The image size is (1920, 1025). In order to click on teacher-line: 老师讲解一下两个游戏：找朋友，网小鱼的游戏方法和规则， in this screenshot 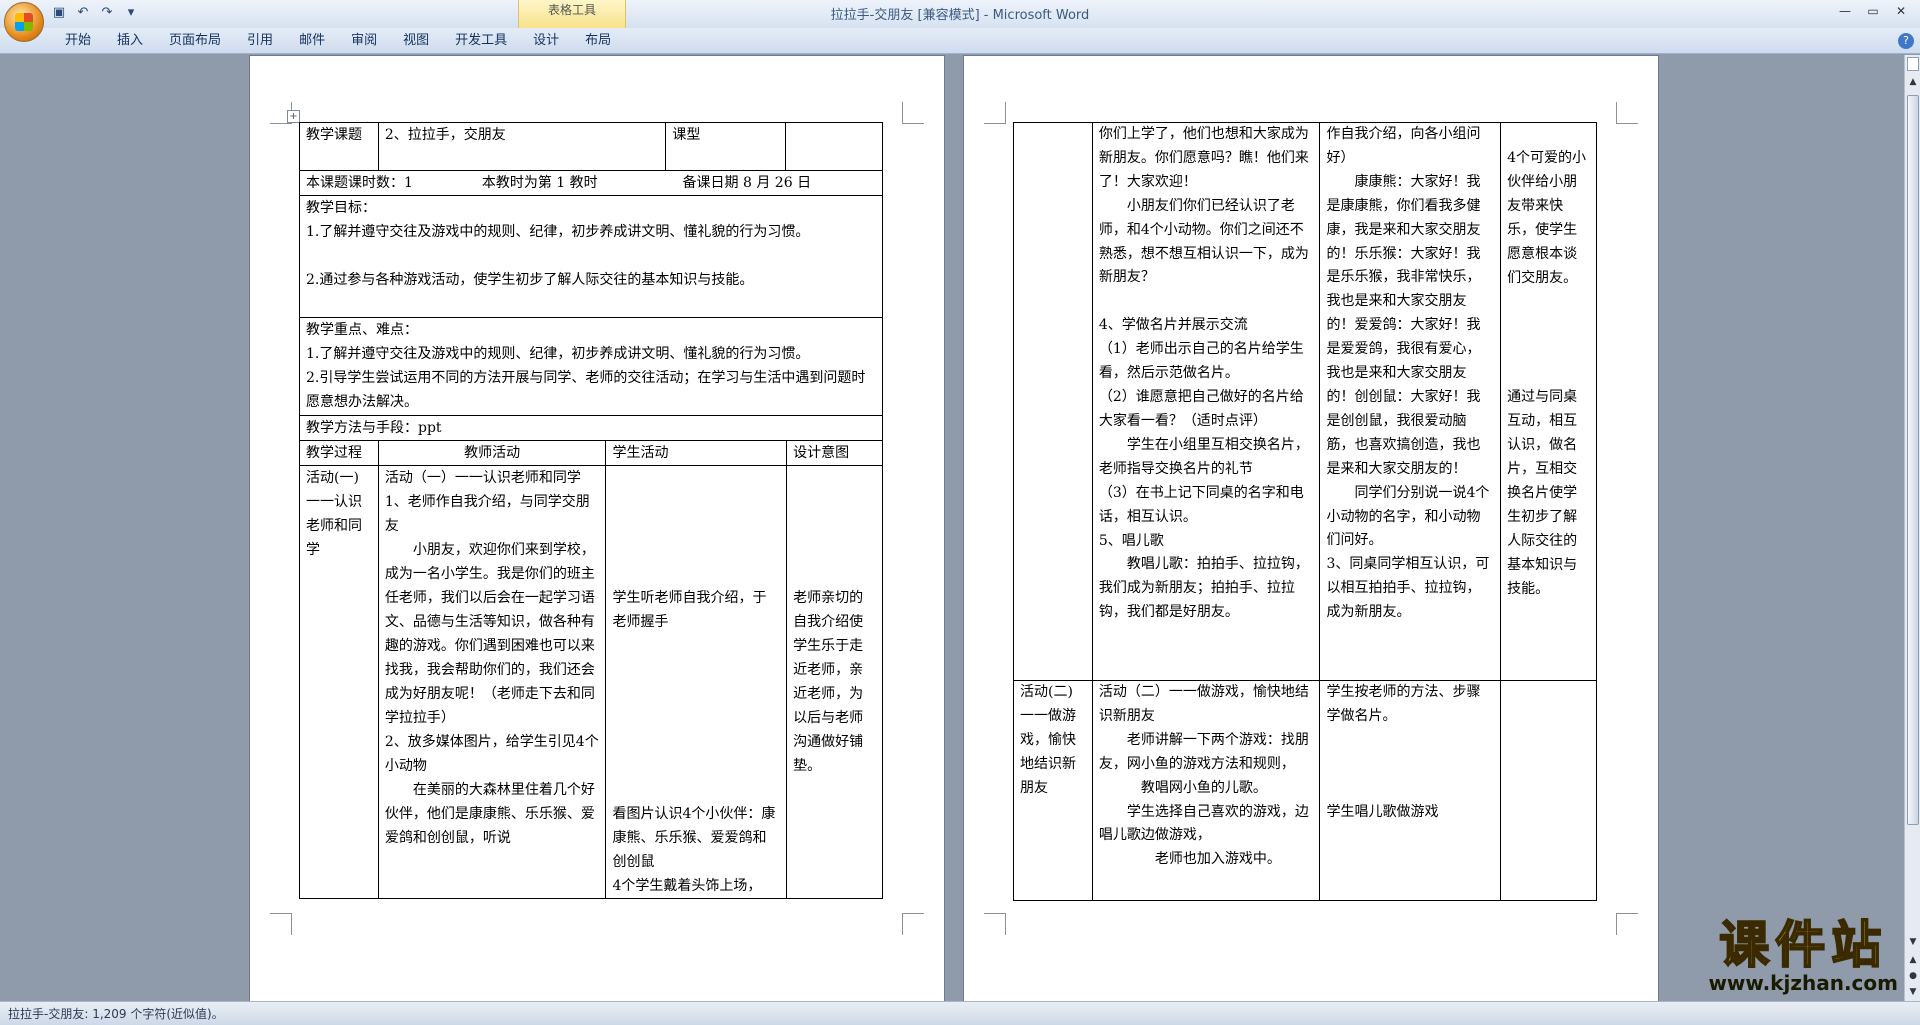, I will do `click(1203, 751)`.